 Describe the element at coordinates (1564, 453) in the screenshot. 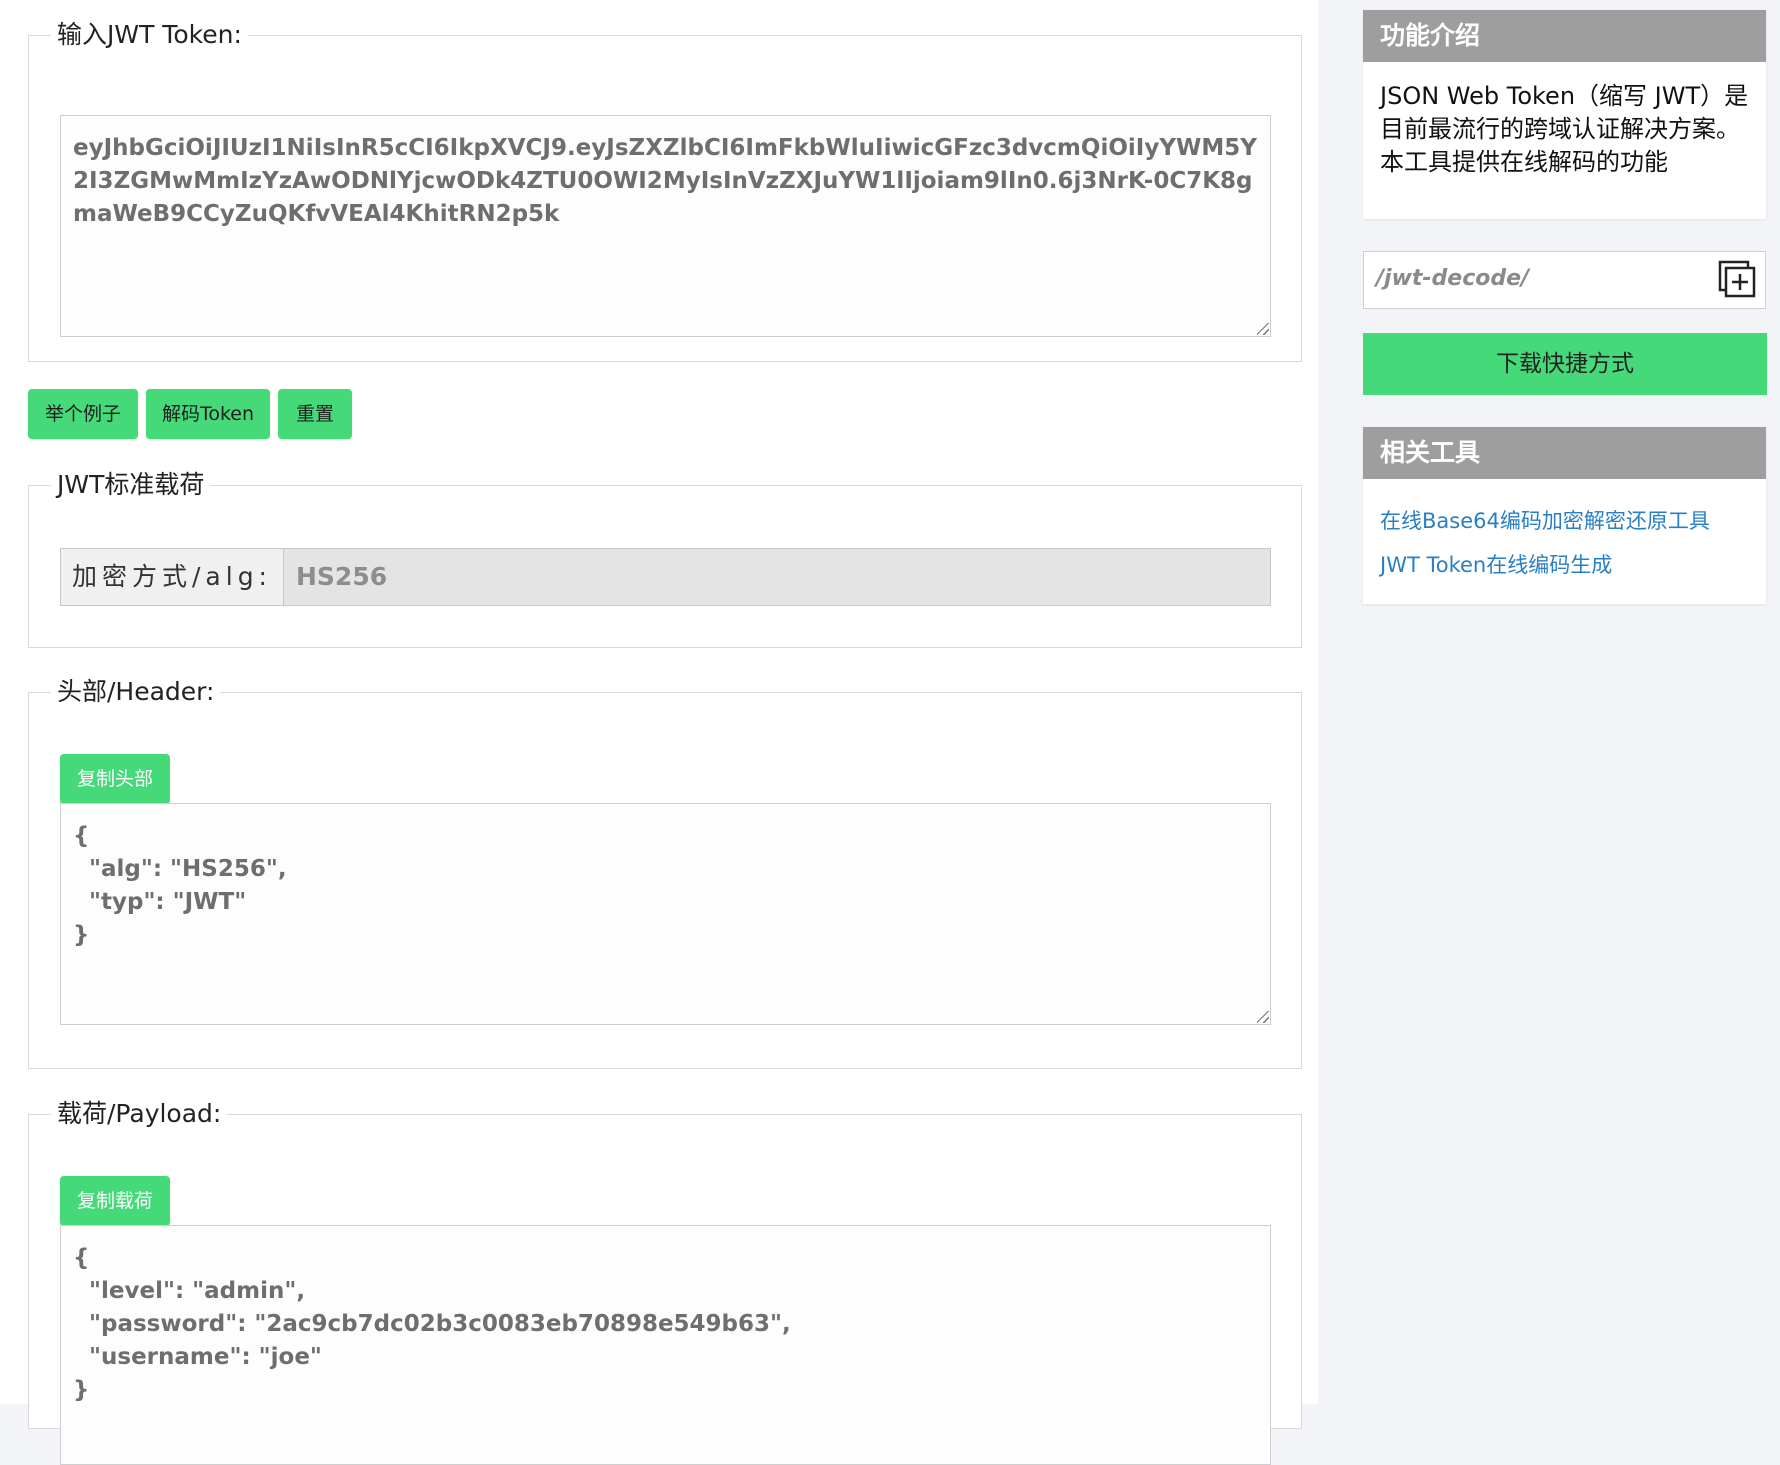

I see `related-tools-title: 相关工具` at that location.